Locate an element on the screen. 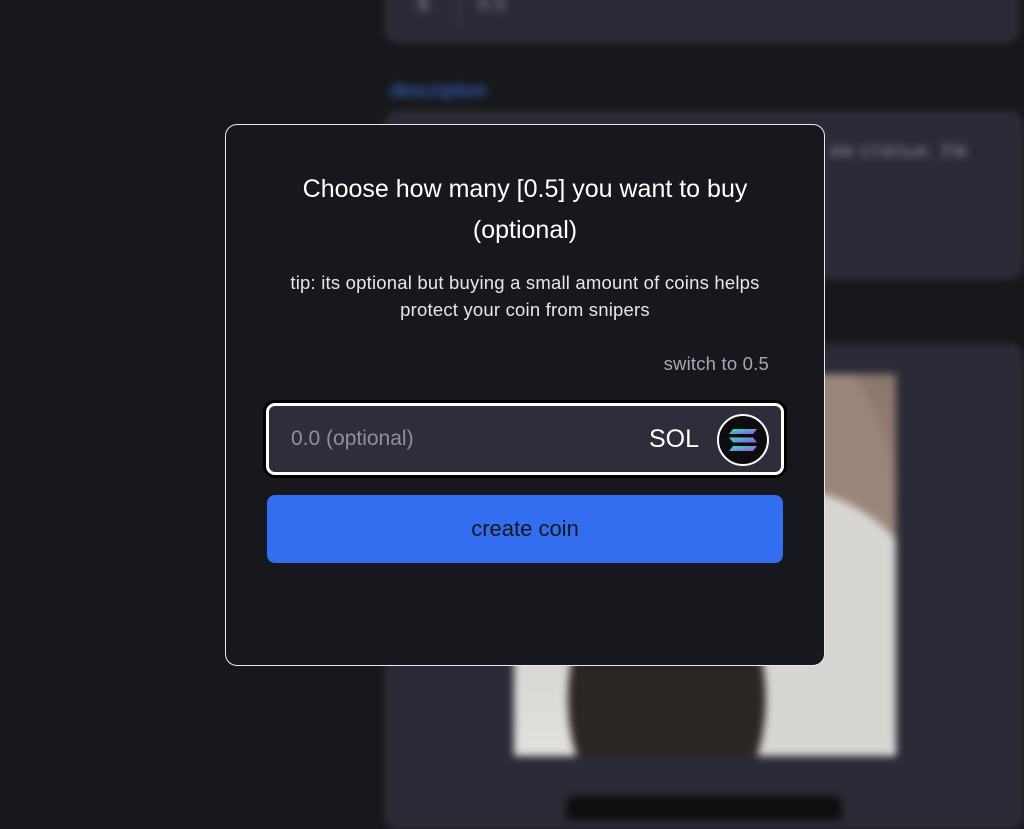 Image resolution: width=1024 pixels, height=829 pixels. currency-label: SOL is located at coordinates (673, 439).